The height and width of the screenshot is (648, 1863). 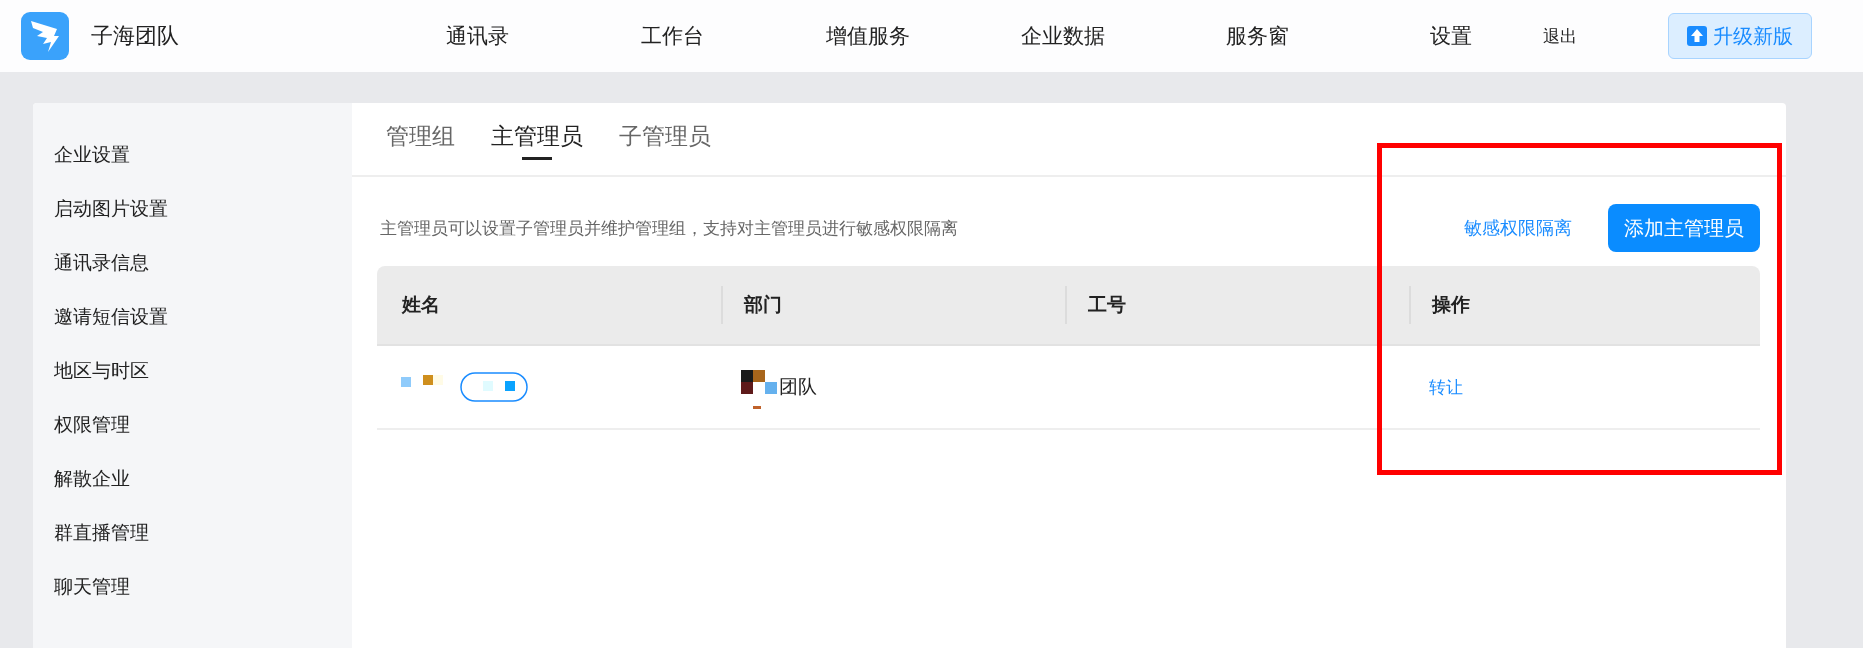 I want to click on column-header: 部门, so click(x=763, y=304).